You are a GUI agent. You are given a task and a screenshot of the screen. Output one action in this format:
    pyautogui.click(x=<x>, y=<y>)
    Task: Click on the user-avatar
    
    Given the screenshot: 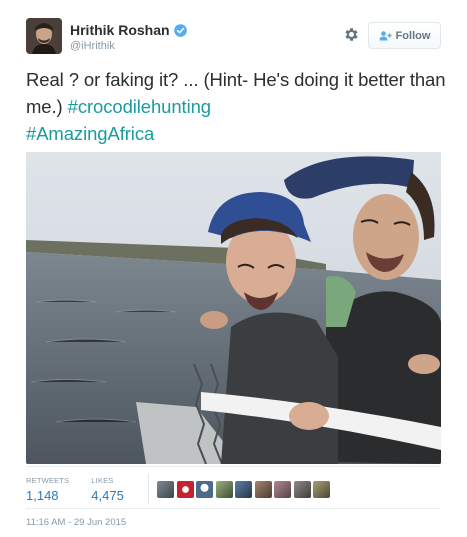 What is the action you would take?
    pyautogui.click(x=44, y=36)
    